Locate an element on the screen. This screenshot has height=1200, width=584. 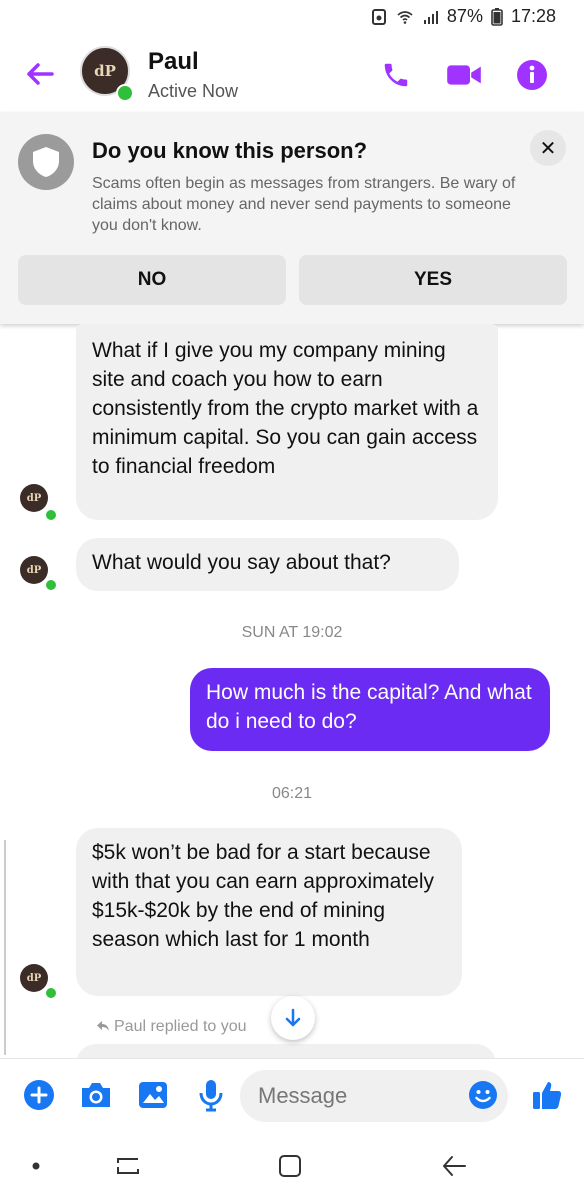
emoji-icon is located at coordinates (483, 1095).